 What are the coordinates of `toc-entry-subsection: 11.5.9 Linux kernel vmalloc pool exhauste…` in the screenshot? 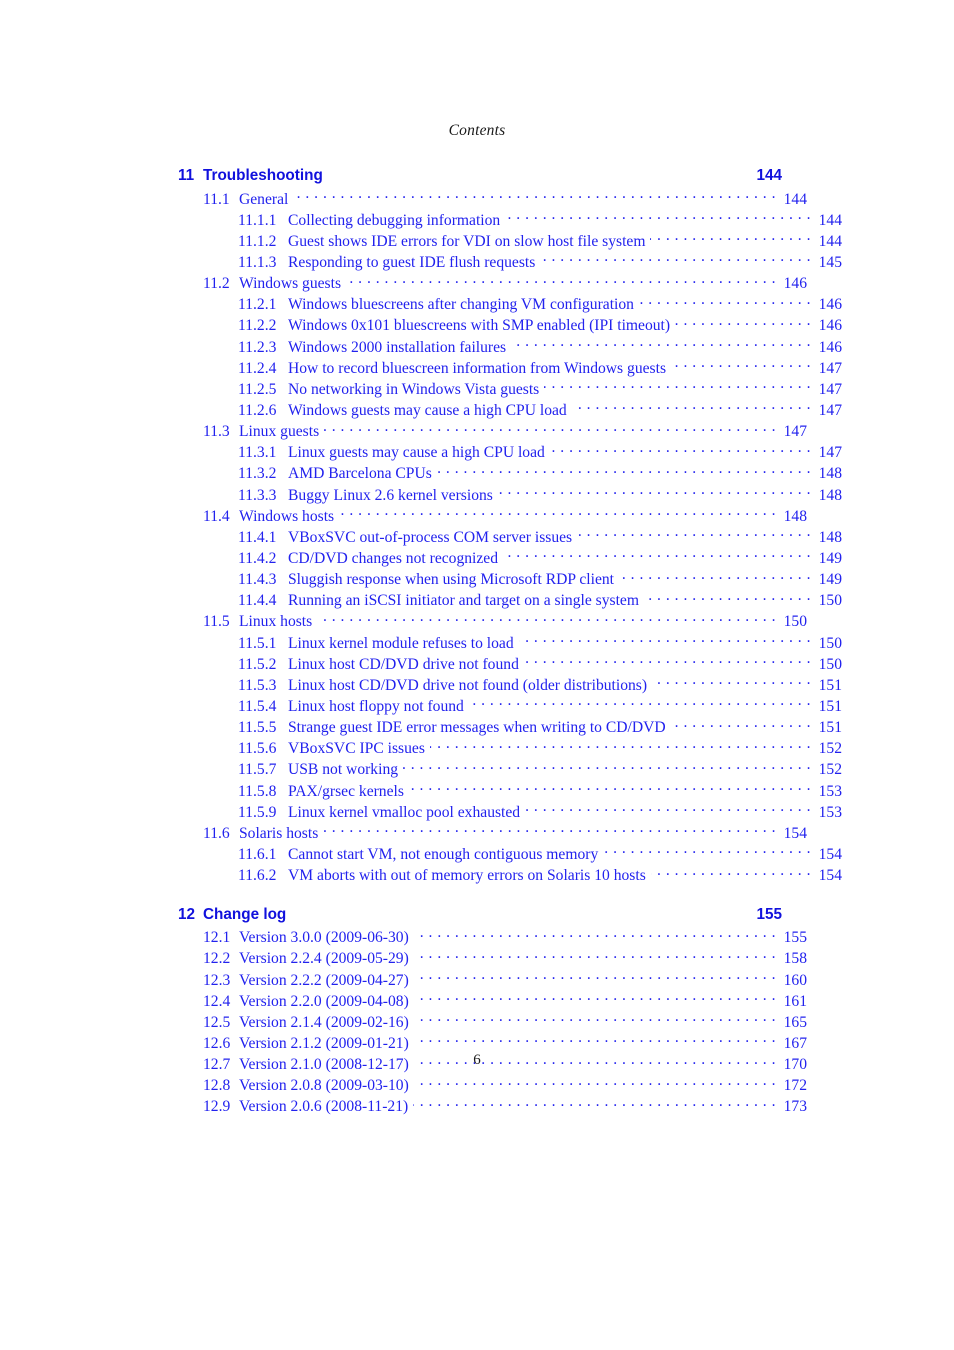 It's located at (510, 811).